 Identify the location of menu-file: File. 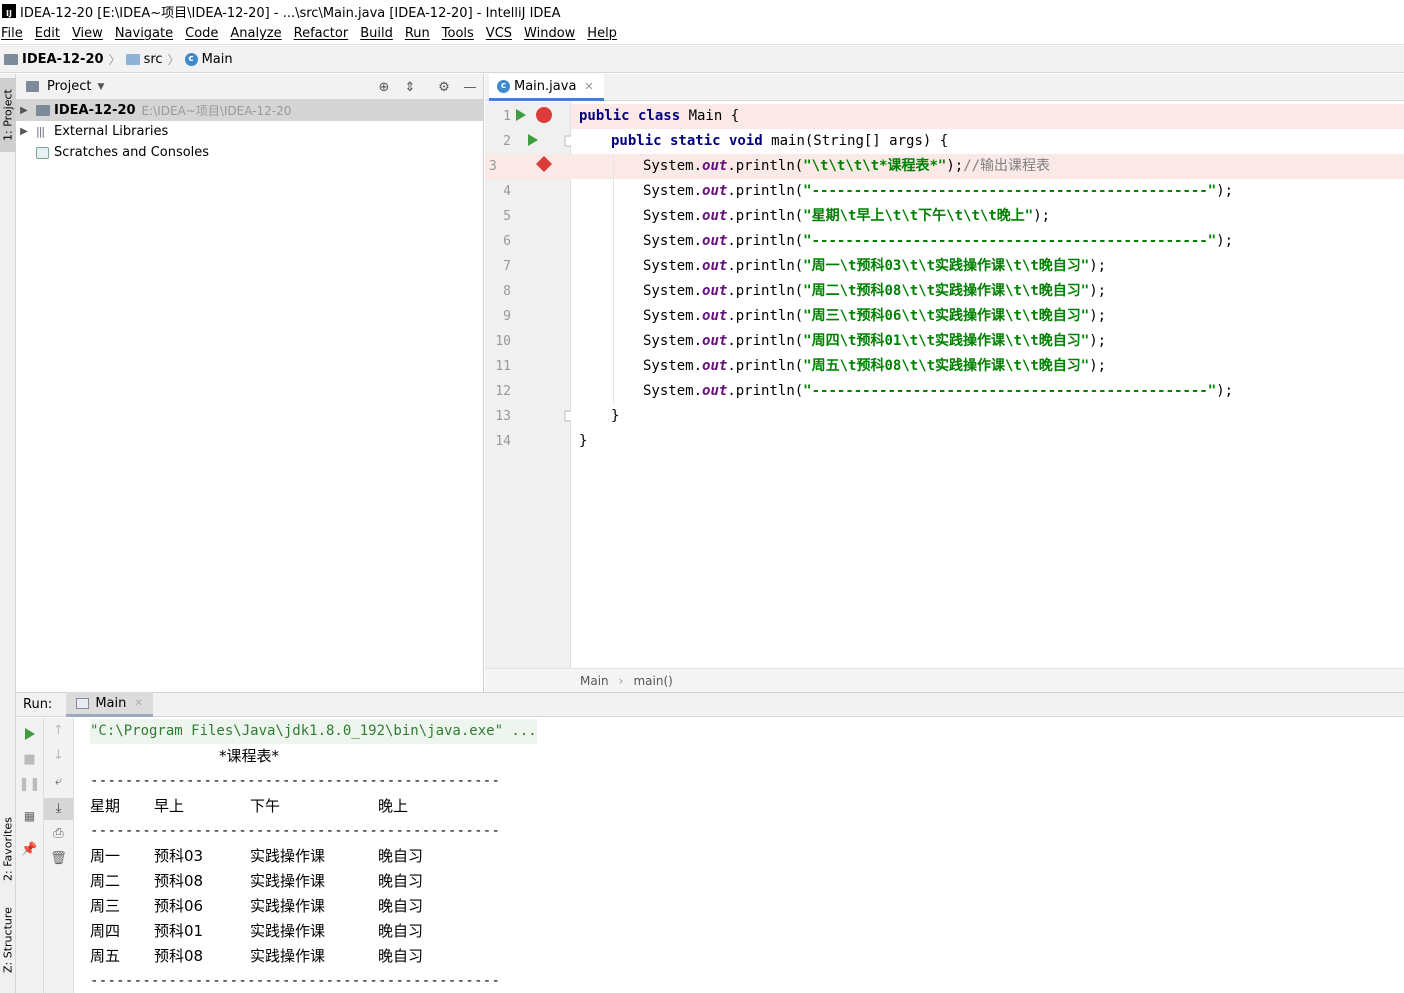
(14, 33).